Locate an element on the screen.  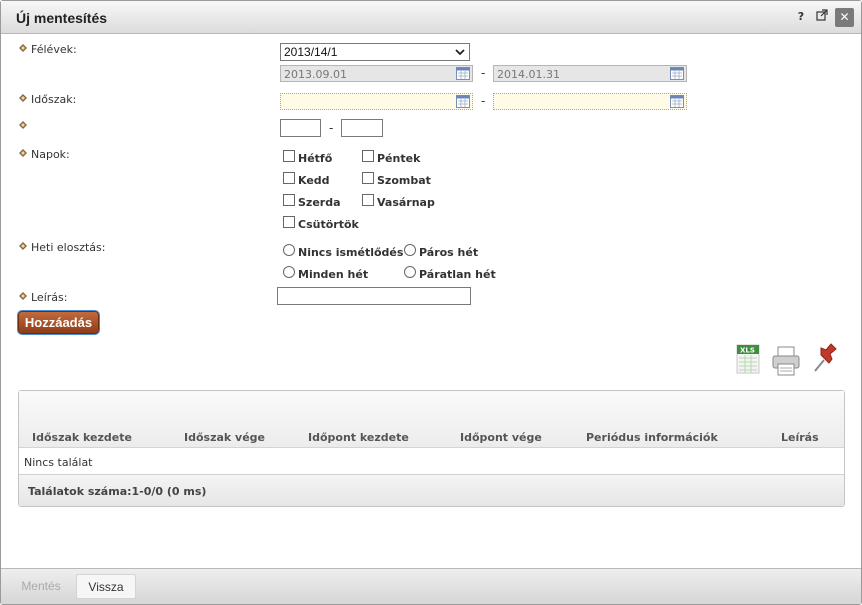
xls-label: XLS is located at coordinates (747, 351).